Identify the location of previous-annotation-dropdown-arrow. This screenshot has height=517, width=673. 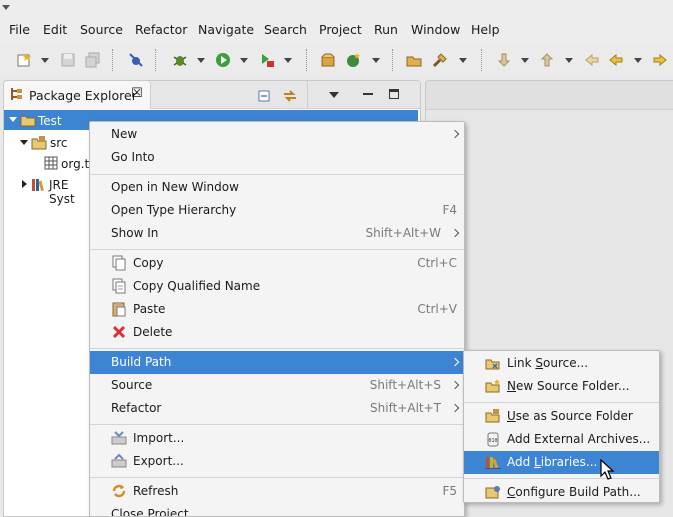
(569, 60).